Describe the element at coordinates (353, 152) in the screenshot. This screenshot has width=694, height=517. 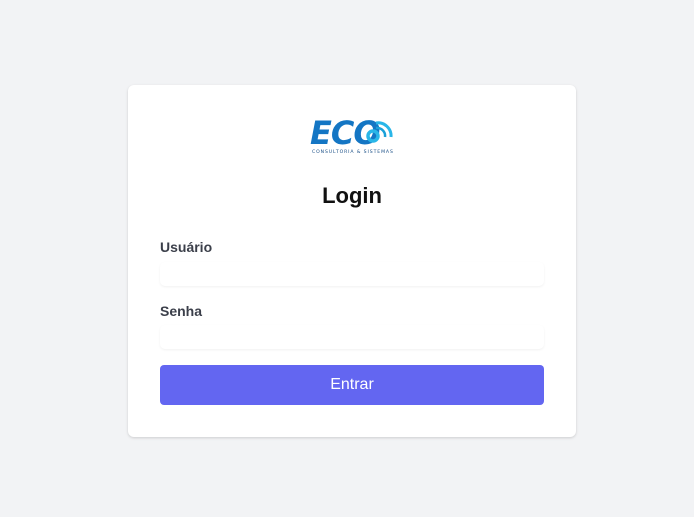
I see `logo-tagline: CONSULTORIA & SISTEMAS` at that location.